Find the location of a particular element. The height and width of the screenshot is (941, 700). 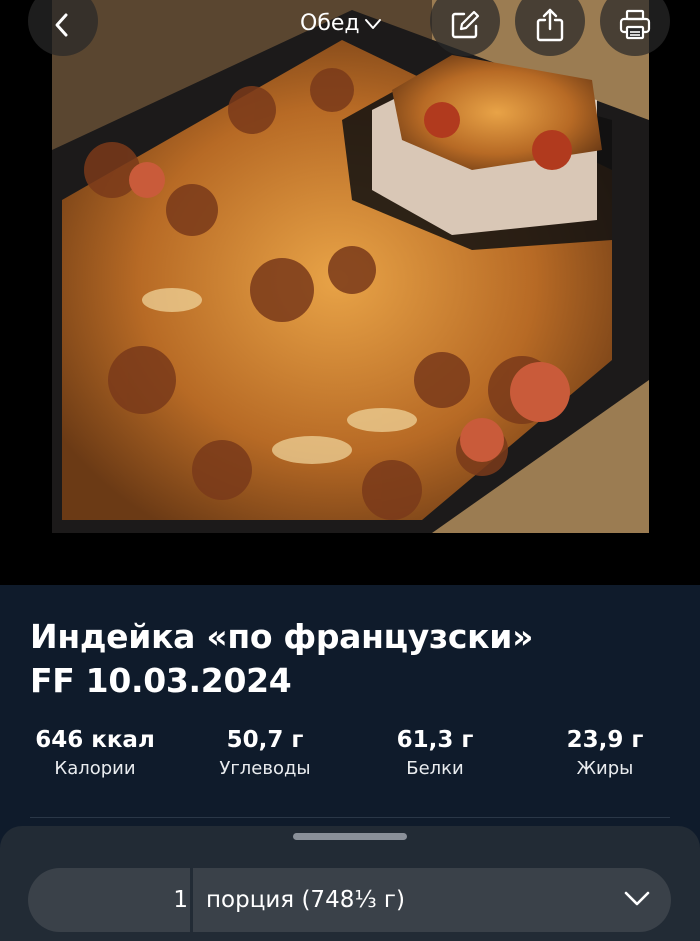

serving-sheet: 1 порция (748⅓ г) is located at coordinates (350, 883).